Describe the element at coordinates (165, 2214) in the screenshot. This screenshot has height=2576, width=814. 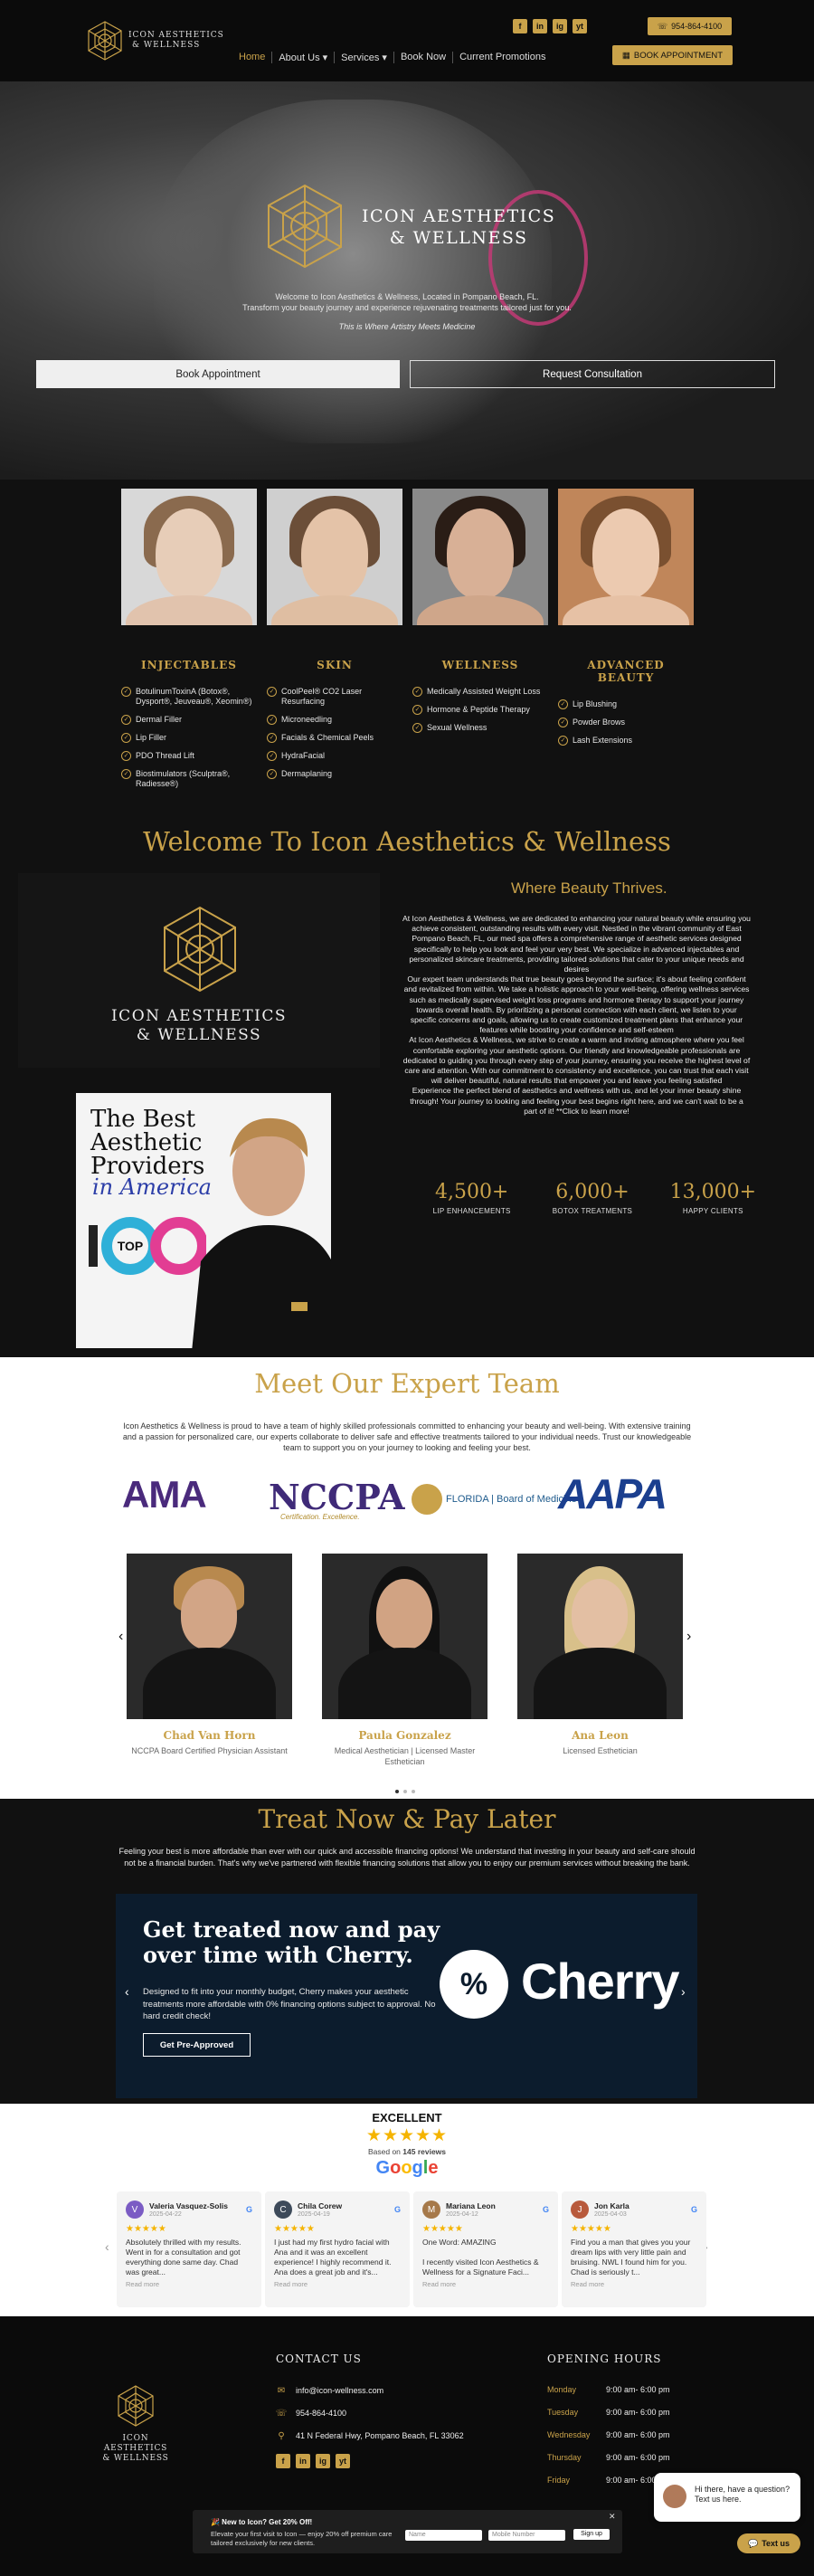
I see `review-date: 2025-04-22` at that location.